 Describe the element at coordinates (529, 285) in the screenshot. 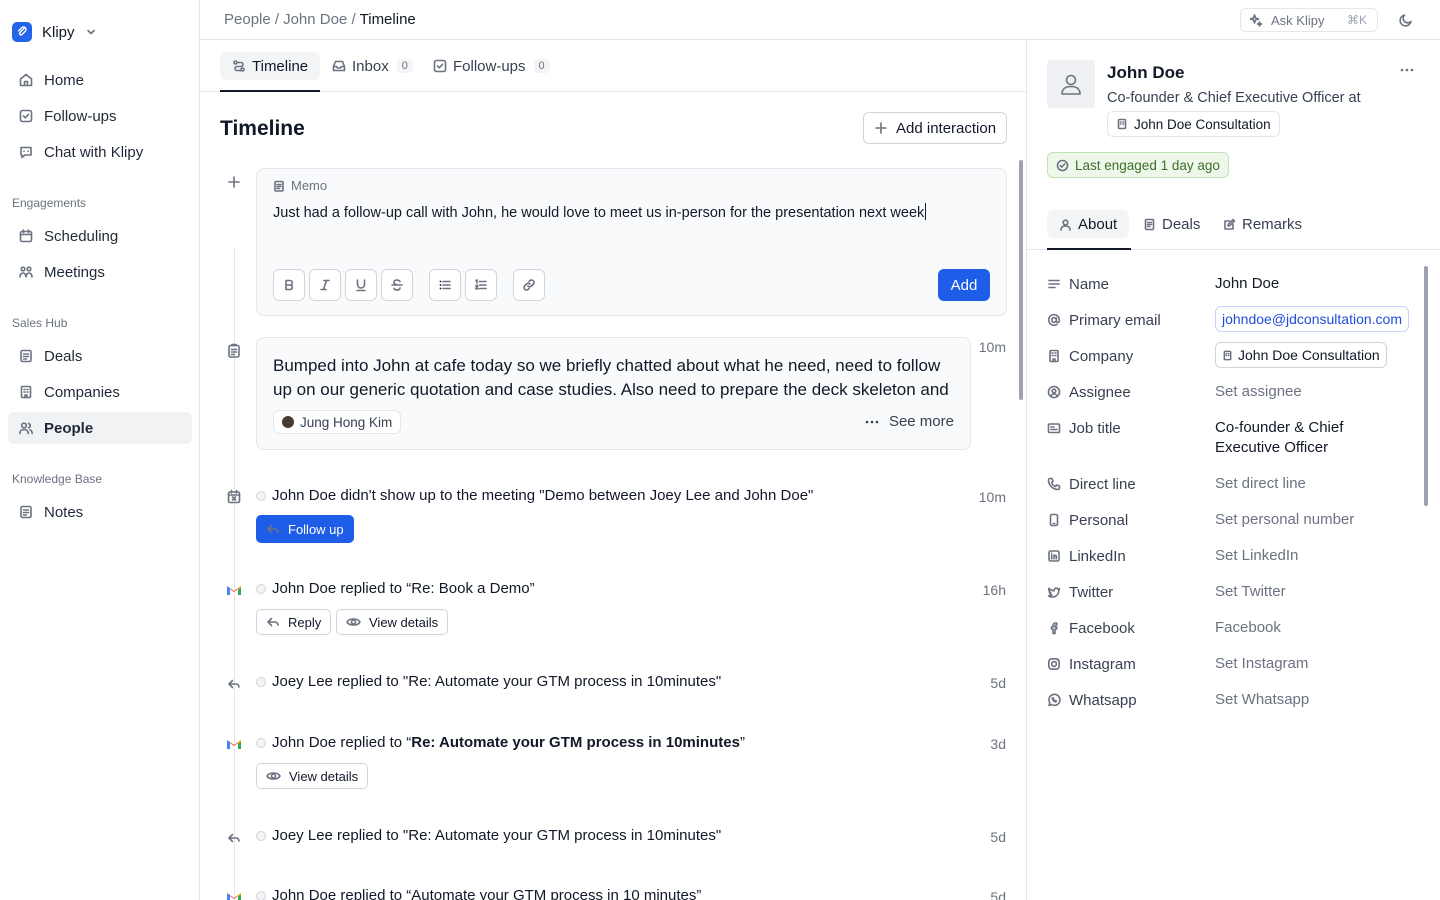

I see `link-button` at that location.